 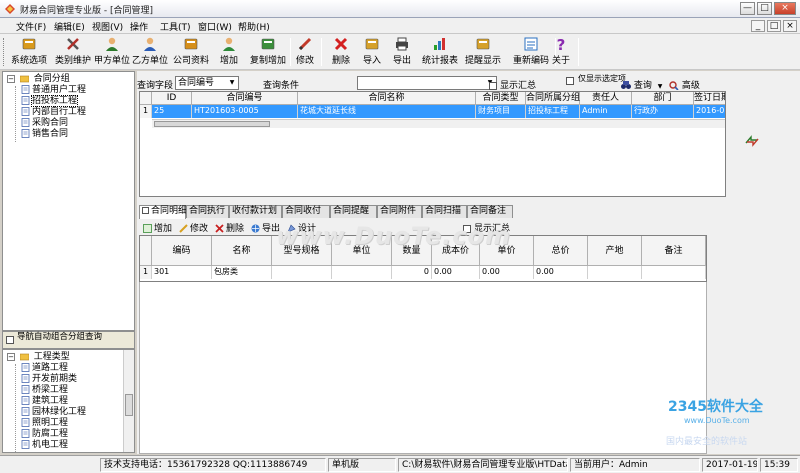 I want to click on mdi-restore-button: □, so click(x=774, y=26).